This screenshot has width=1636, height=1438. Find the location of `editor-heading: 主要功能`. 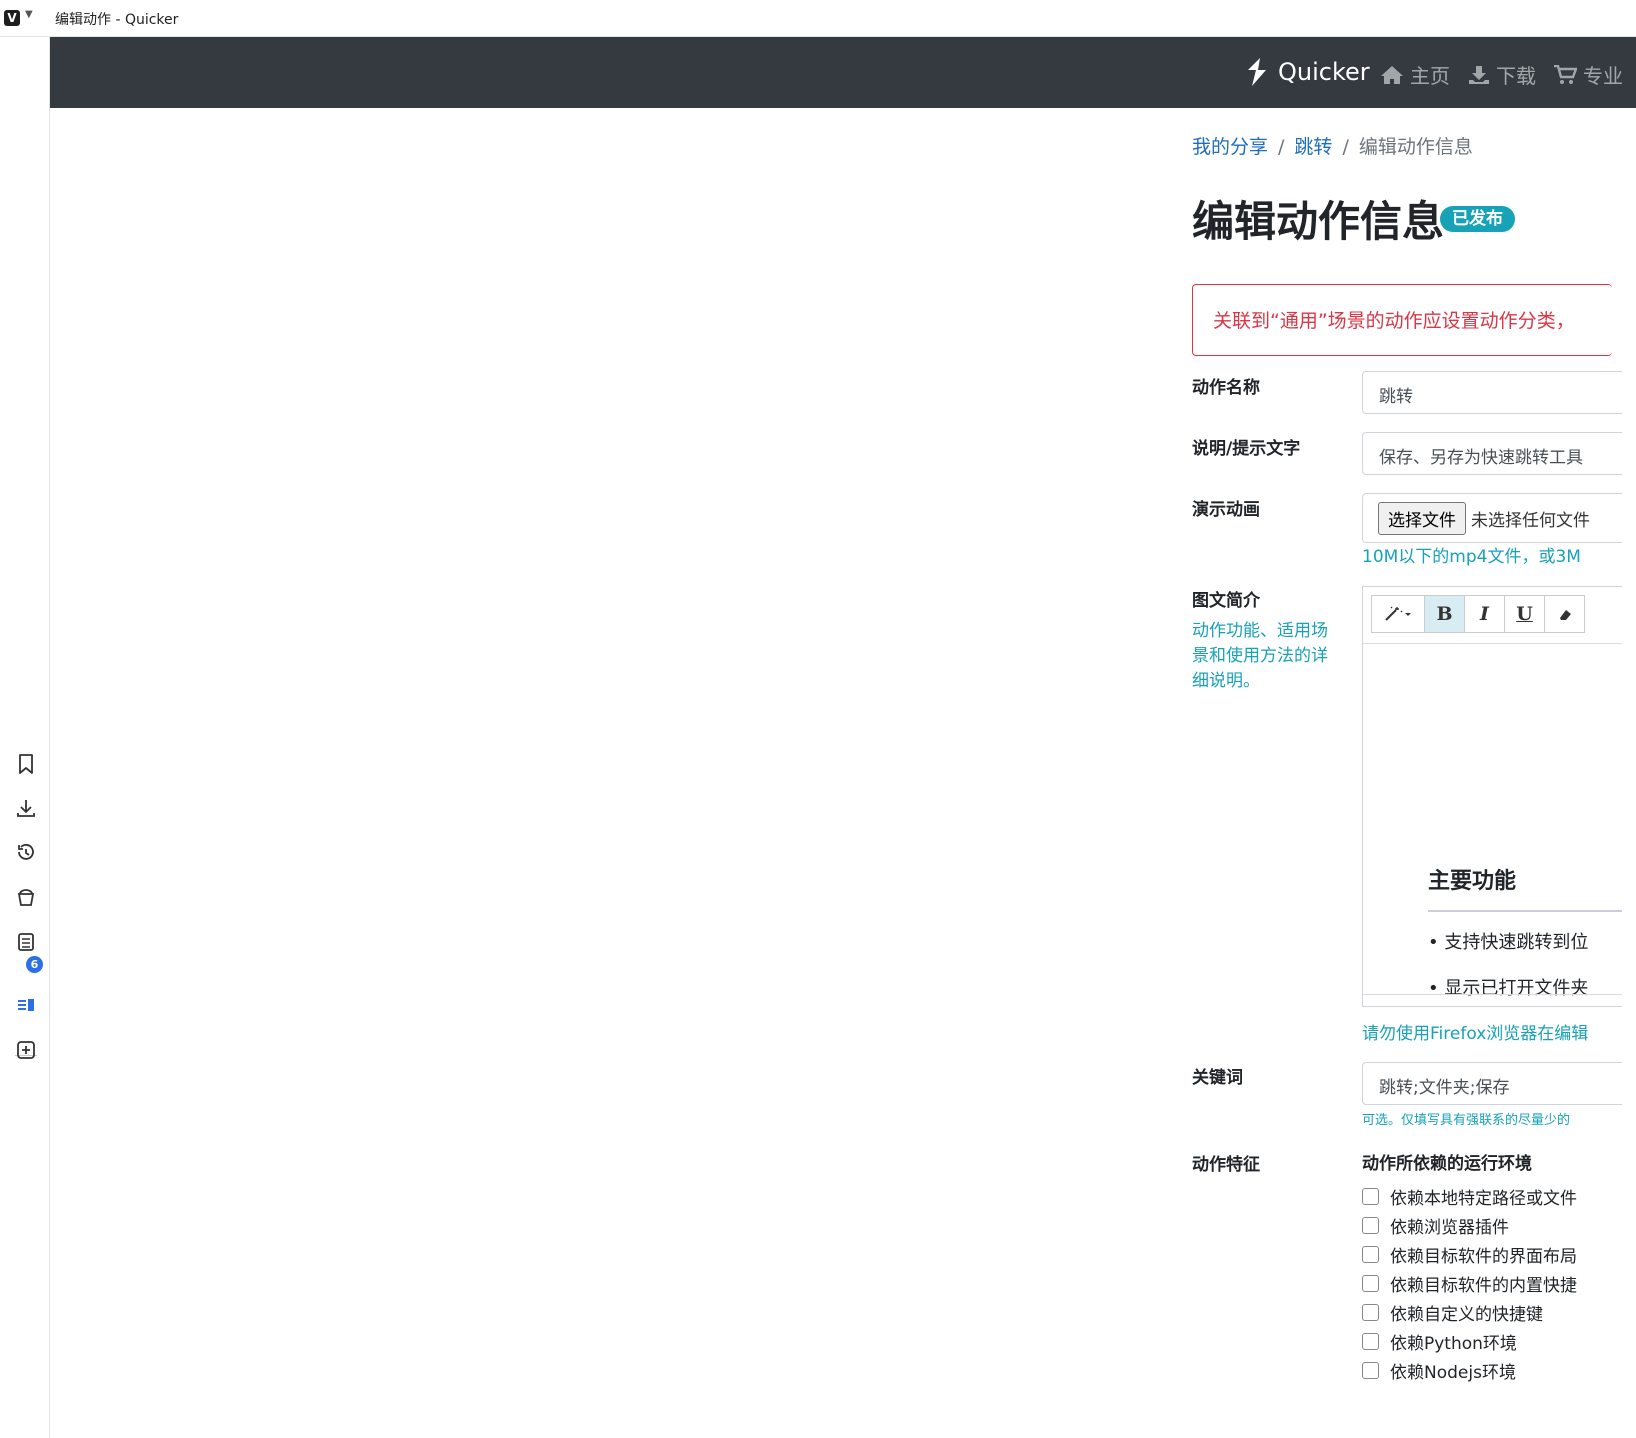

editor-heading: 主要功能 is located at coordinates (1472, 881).